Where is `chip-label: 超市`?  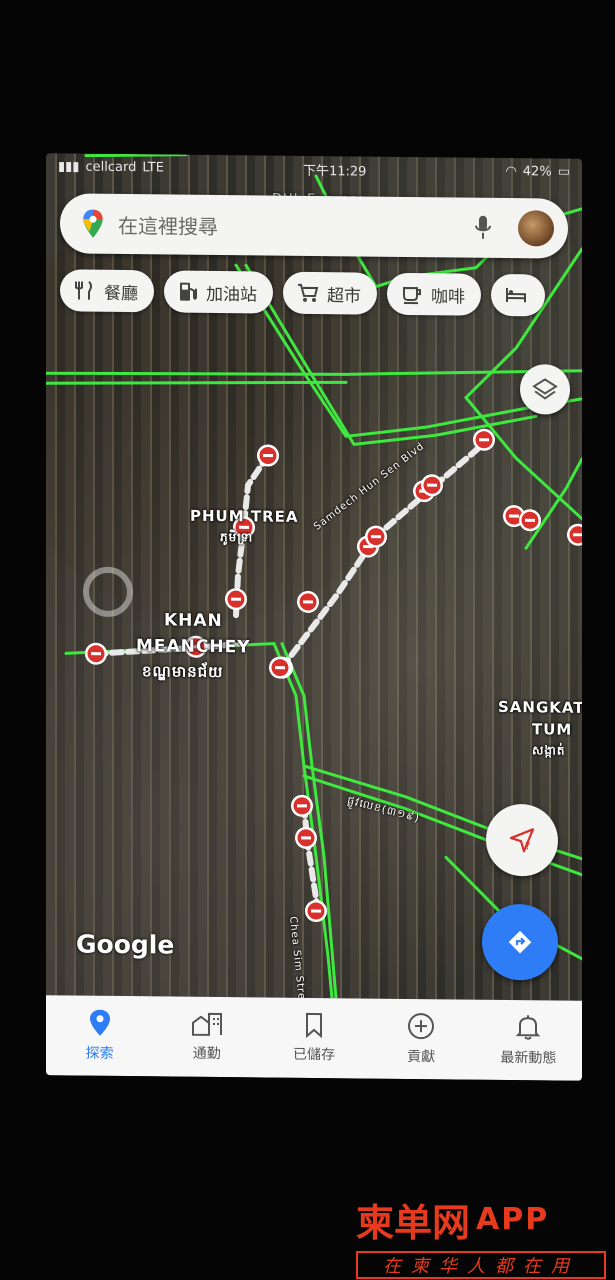
chip-label: 超市 is located at coordinates (344, 295).